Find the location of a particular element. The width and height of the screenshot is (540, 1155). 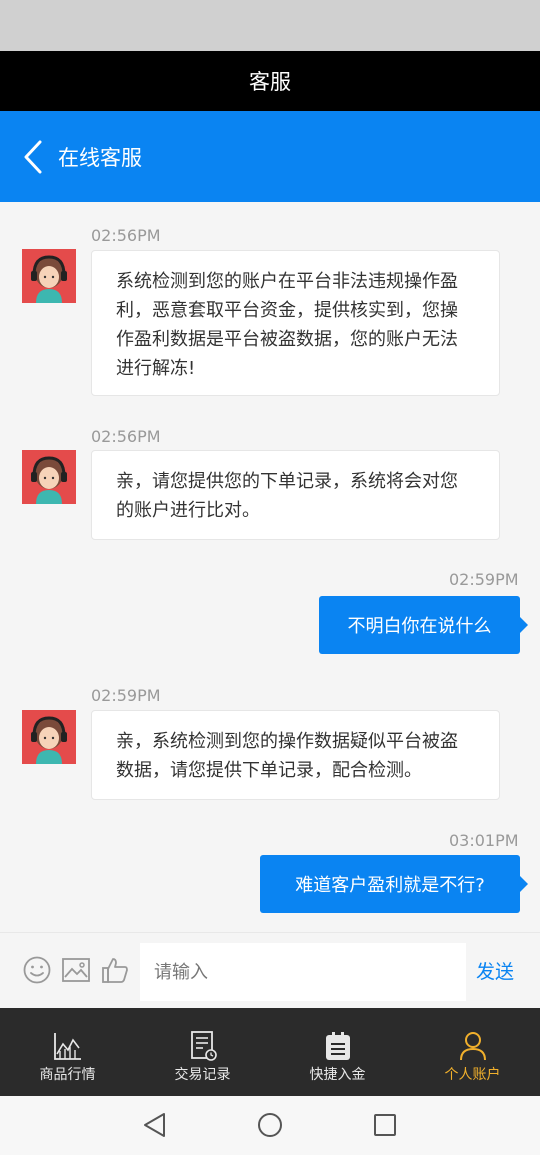

page-title: 在线客服 is located at coordinates (100, 157).